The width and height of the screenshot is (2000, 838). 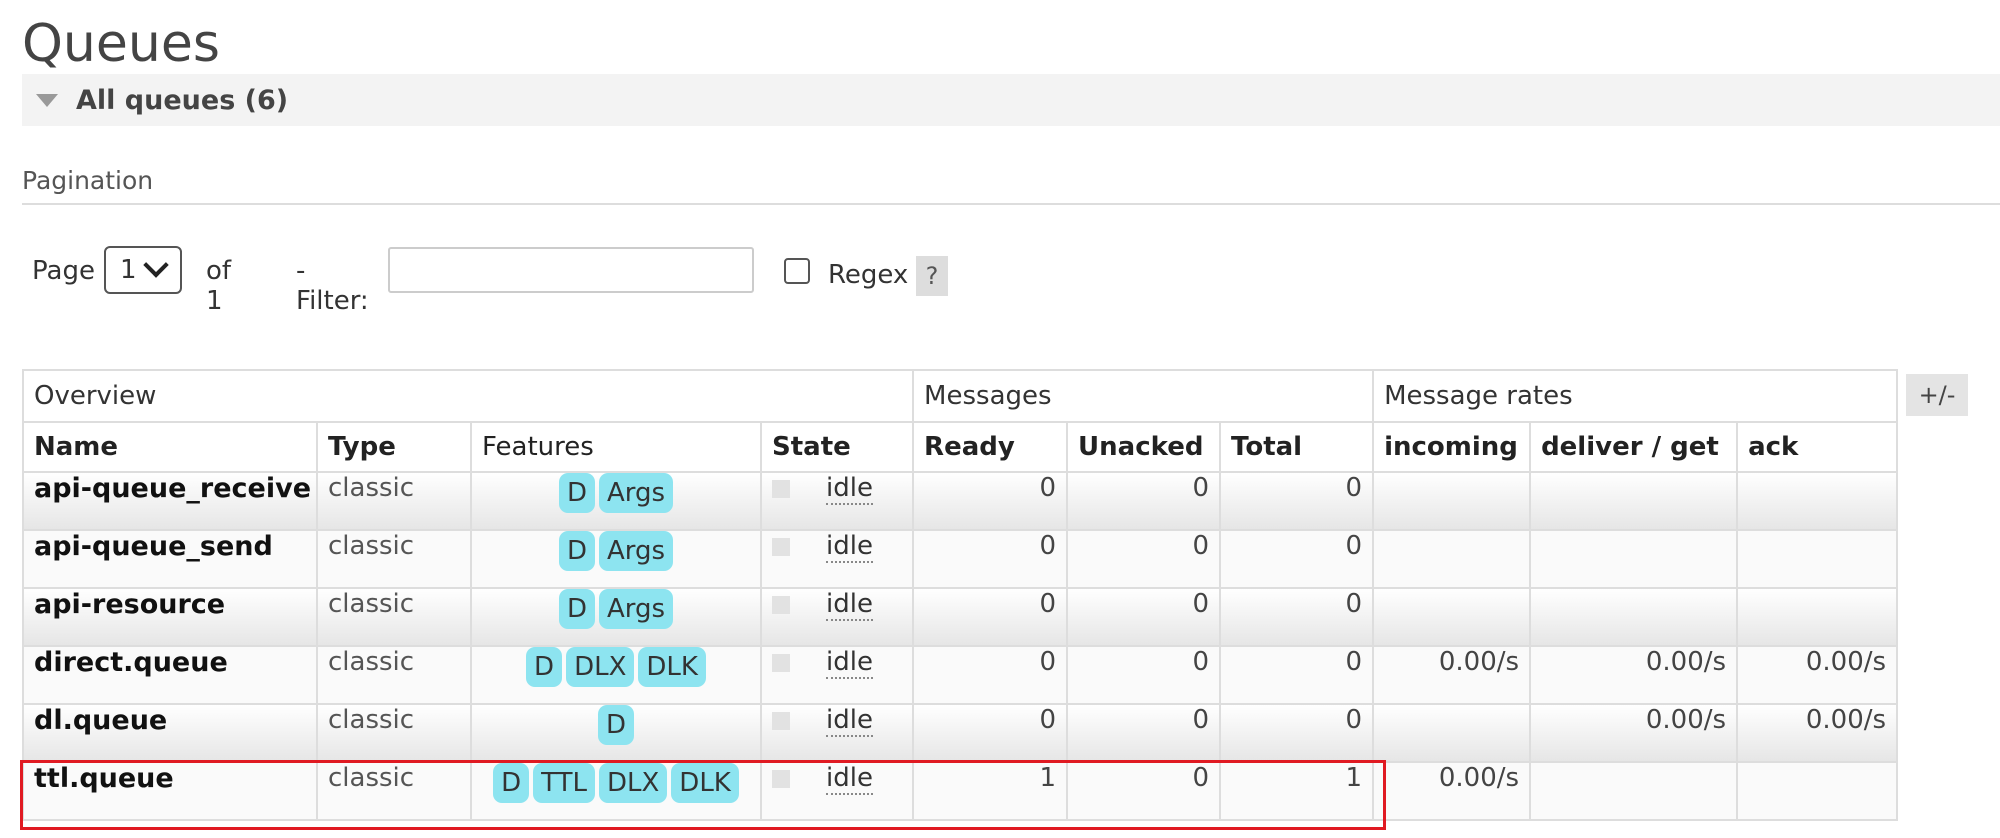 What do you see at coordinates (1817, 447) in the screenshot?
I see `column-header-ack: ack` at bounding box center [1817, 447].